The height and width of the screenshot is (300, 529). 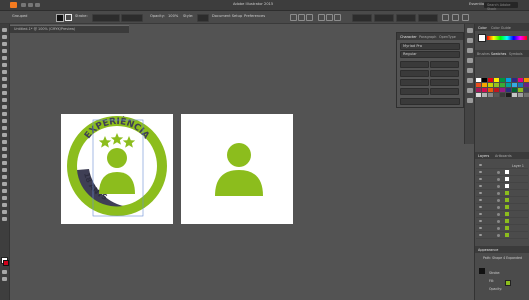 What do you see at coordinates (482, 38) in the screenshot?
I see `panel-fill-box` at bounding box center [482, 38].